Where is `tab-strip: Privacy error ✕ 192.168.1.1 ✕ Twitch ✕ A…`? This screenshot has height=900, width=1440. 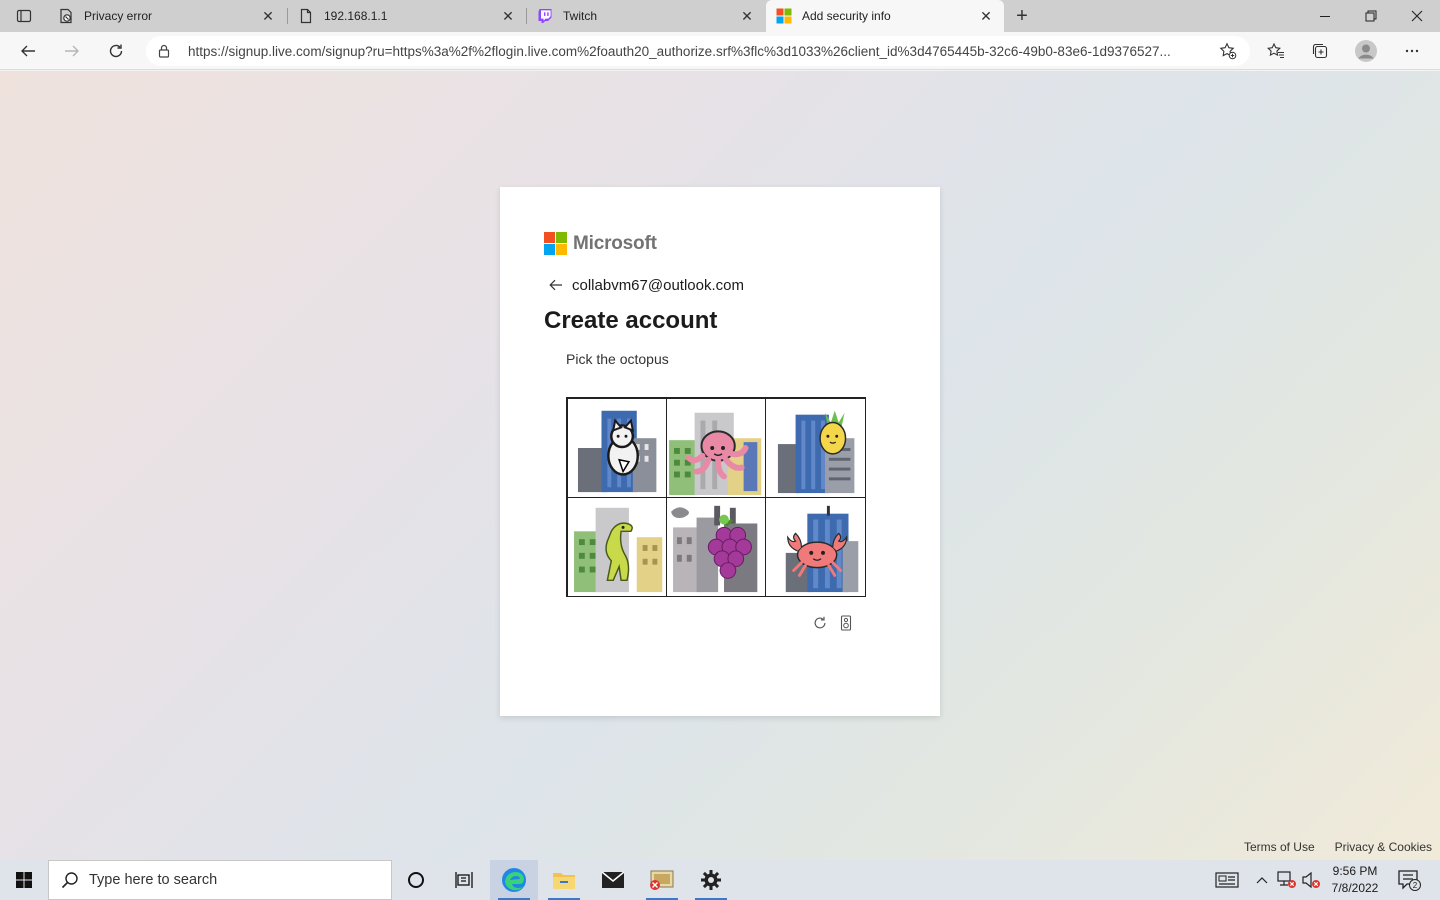
tab-strip: Privacy error ✕ 192.168.1.1 ✕ Twitch ✕ A… is located at coordinates (720, 16).